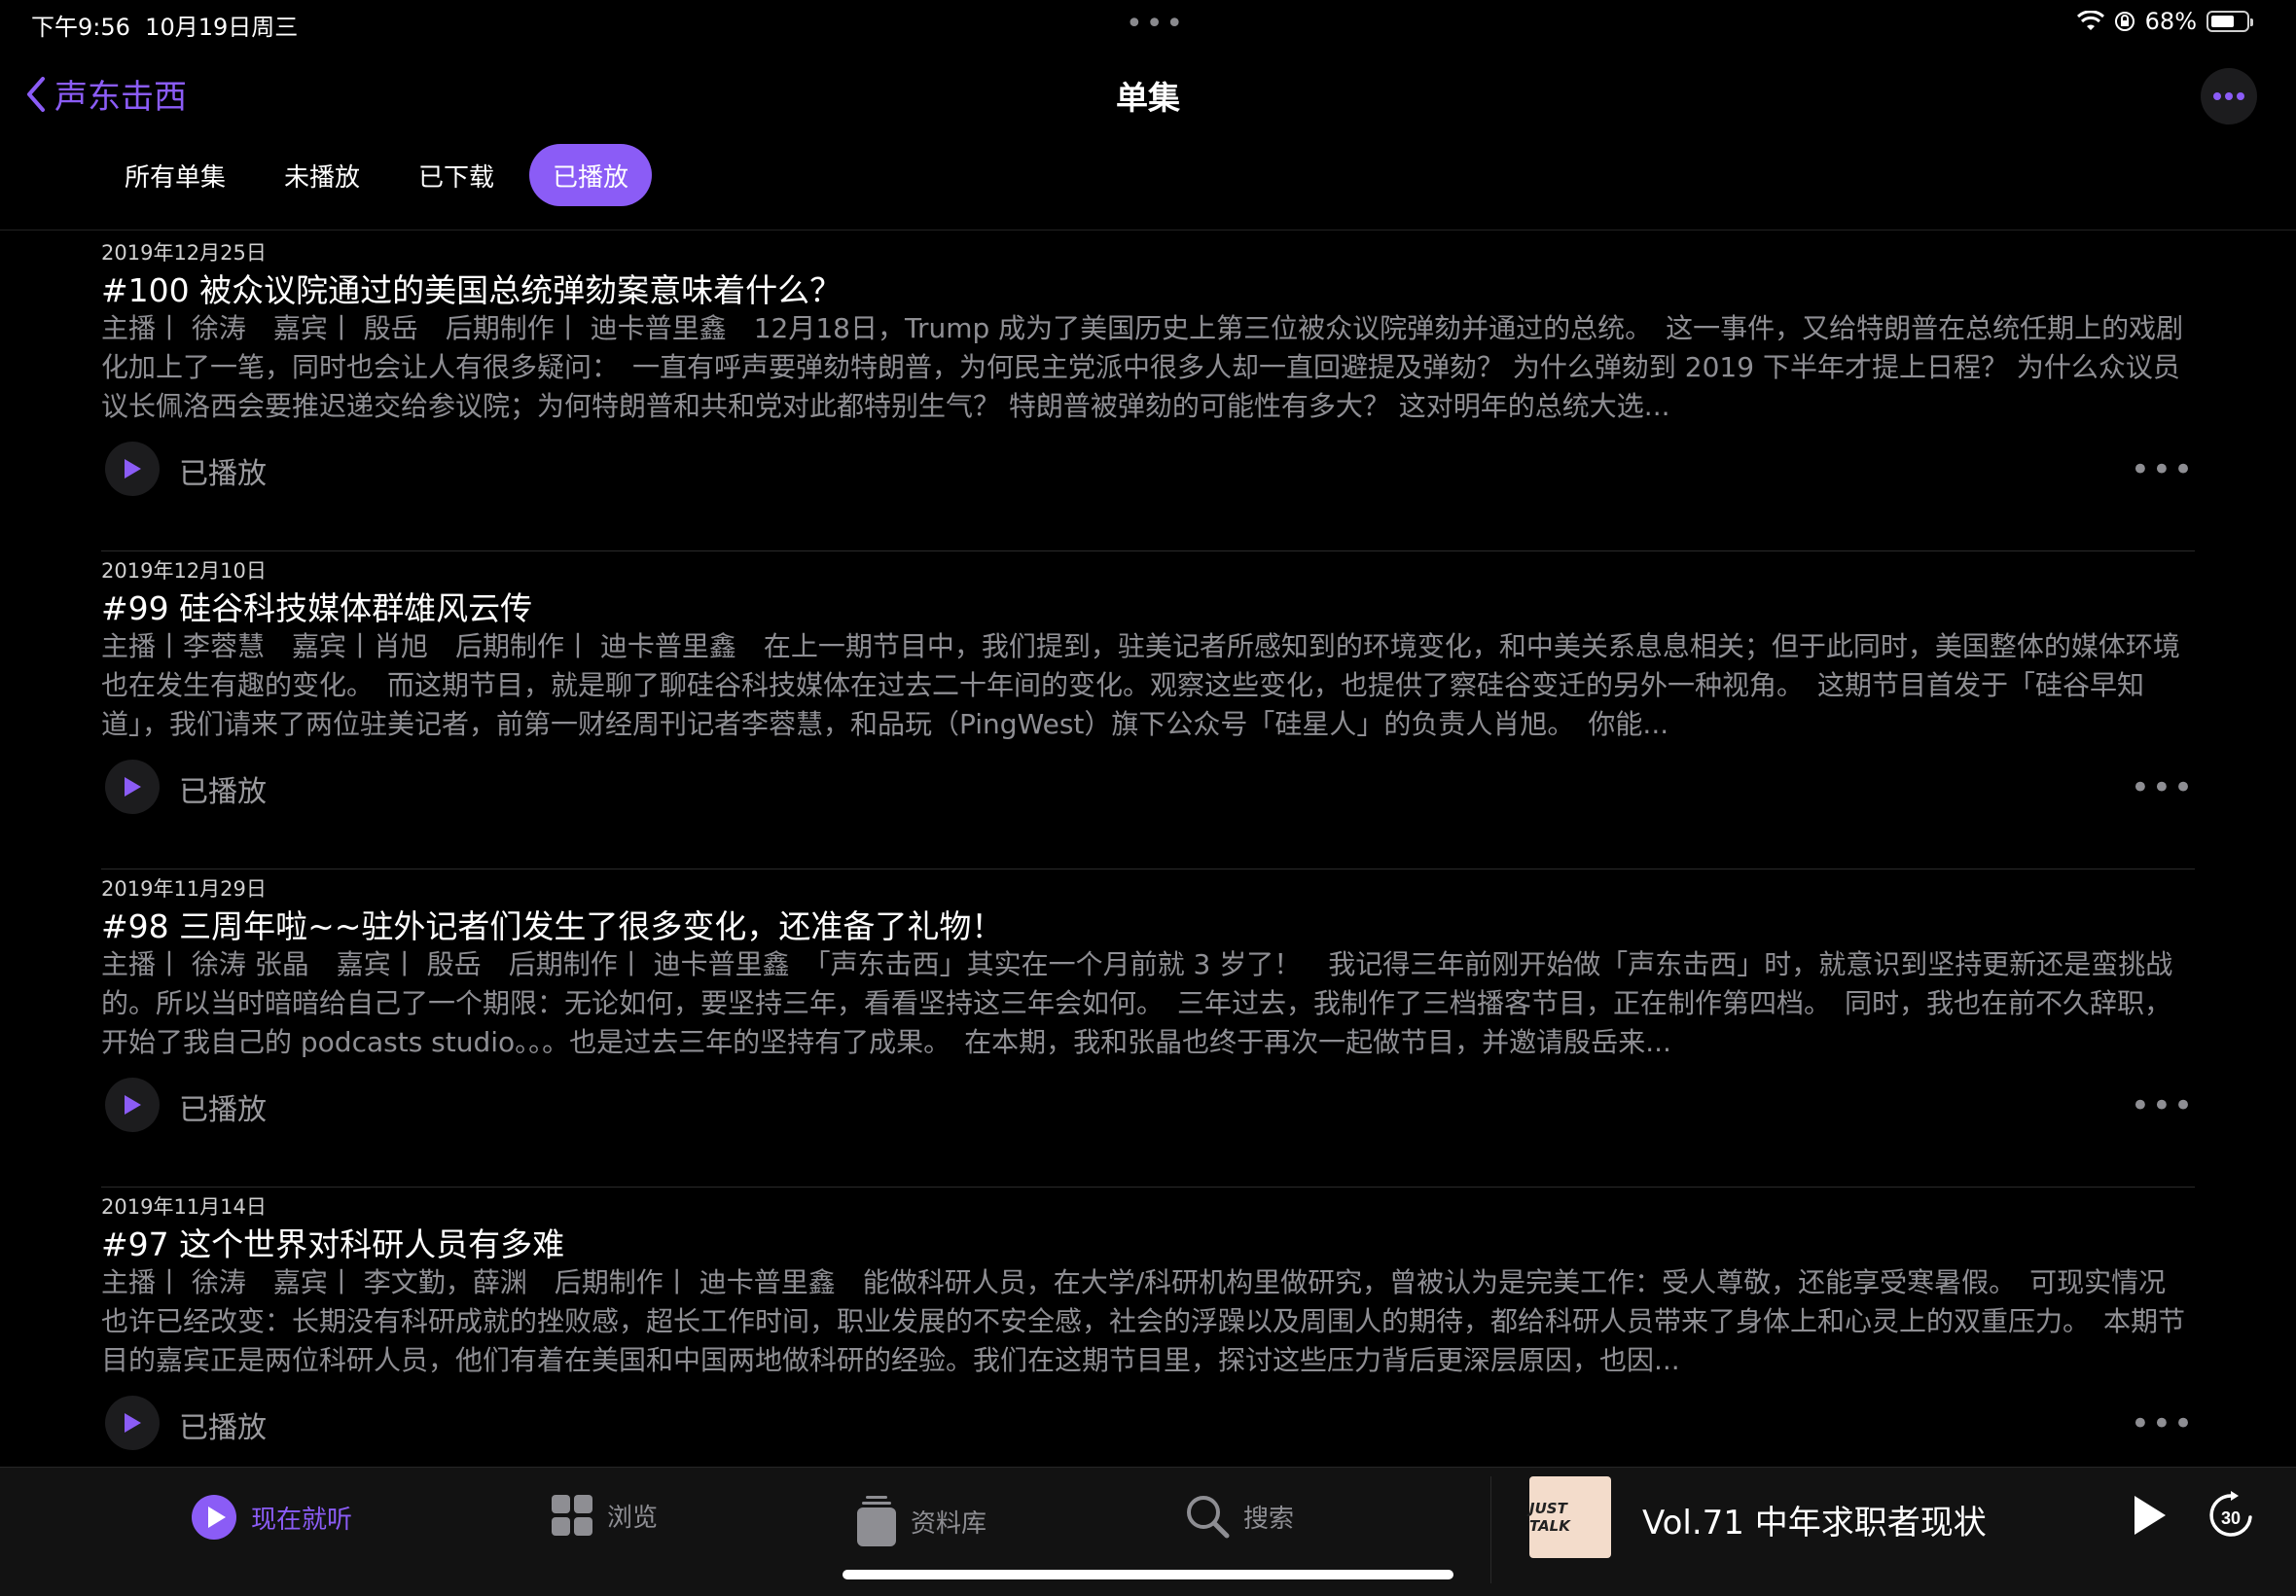  I want to click on battery-icon, so click(2229, 21).